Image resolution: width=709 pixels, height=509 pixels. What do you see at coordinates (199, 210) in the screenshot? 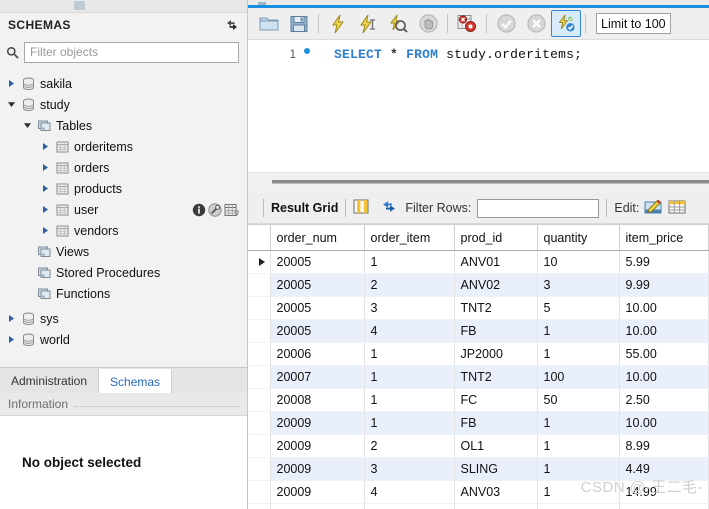
I see `info-icon` at bounding box center [199, 210].